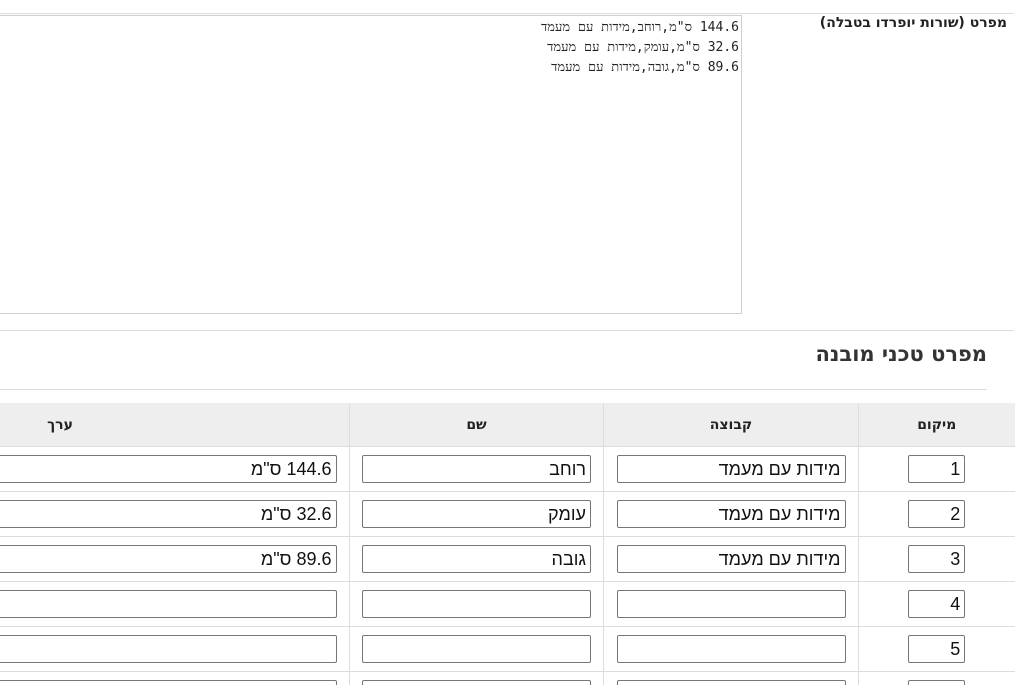  I want to click on title-divider, so click(493, 389).